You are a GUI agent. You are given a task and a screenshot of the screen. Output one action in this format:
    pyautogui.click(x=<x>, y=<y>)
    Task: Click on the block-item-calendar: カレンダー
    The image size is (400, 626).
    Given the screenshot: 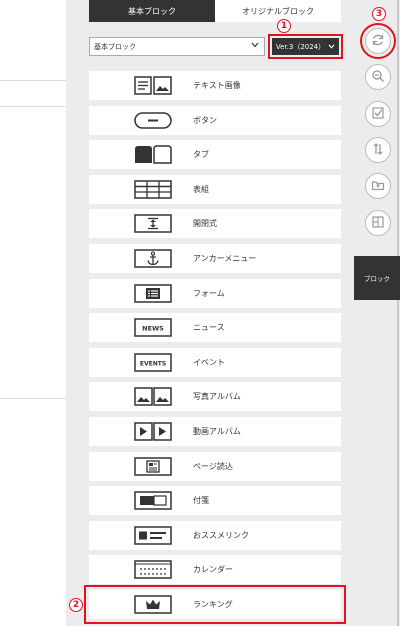 What is the action you would take?
    pyautogui.click(x=215, y=570)
    